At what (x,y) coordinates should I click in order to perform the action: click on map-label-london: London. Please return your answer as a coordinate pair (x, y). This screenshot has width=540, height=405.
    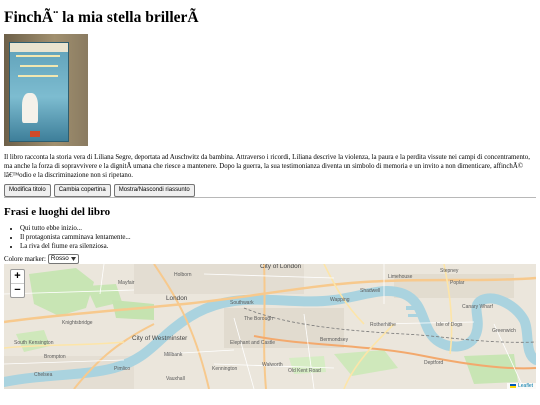
    Looking at the image, I should click on (177, 298).